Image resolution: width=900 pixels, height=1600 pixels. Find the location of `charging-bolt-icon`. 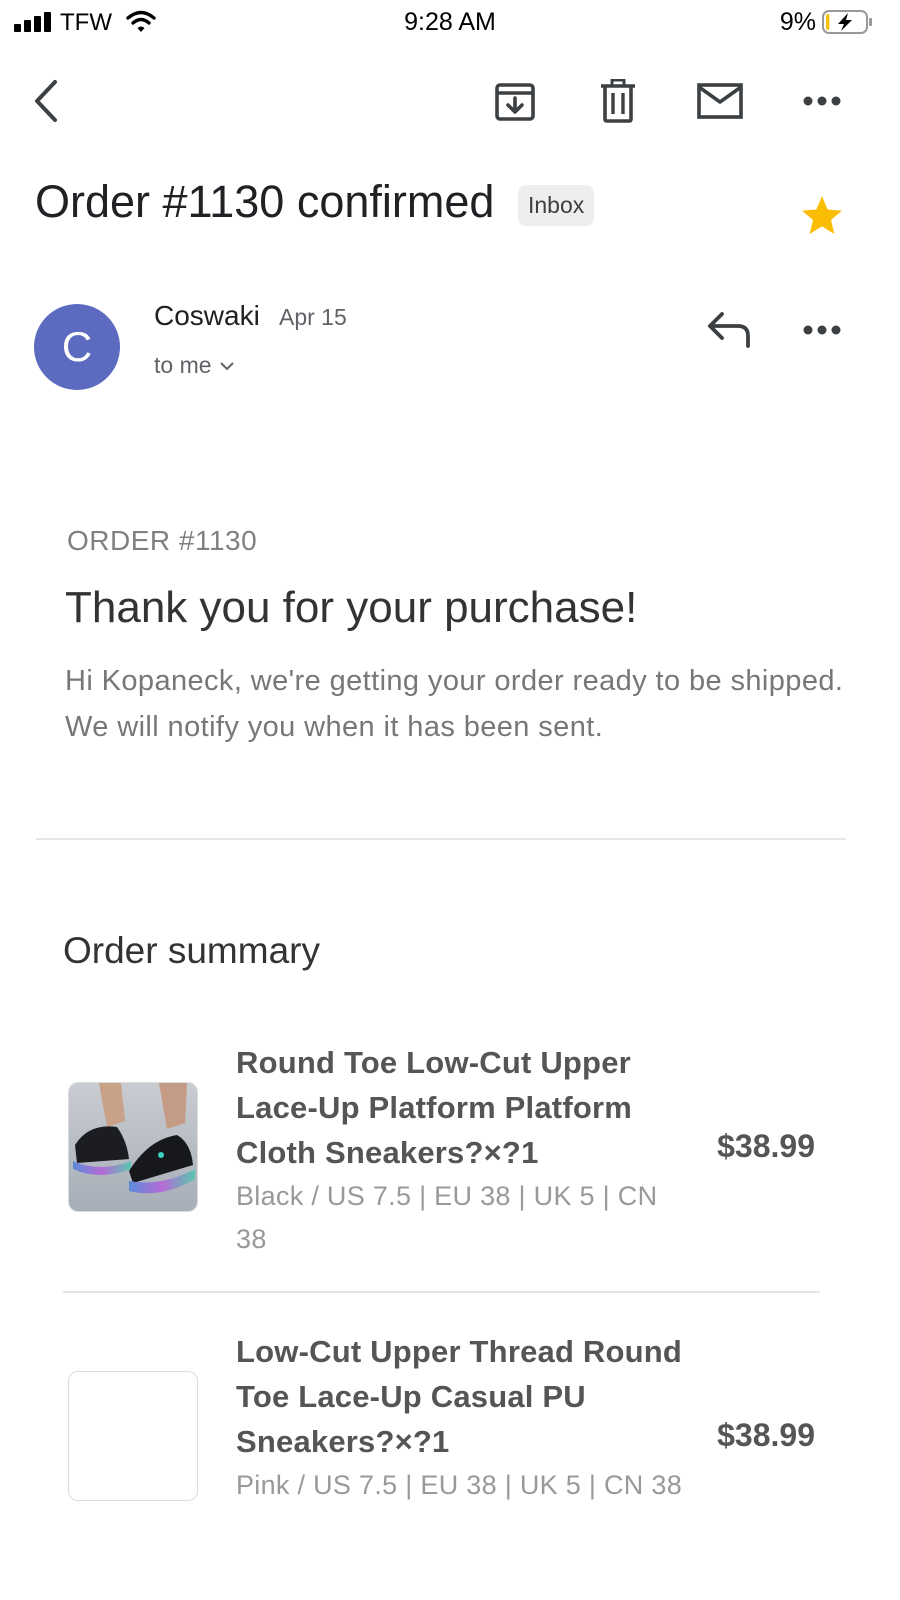

charging-bolt-icon is located at coordinates (845, 22).